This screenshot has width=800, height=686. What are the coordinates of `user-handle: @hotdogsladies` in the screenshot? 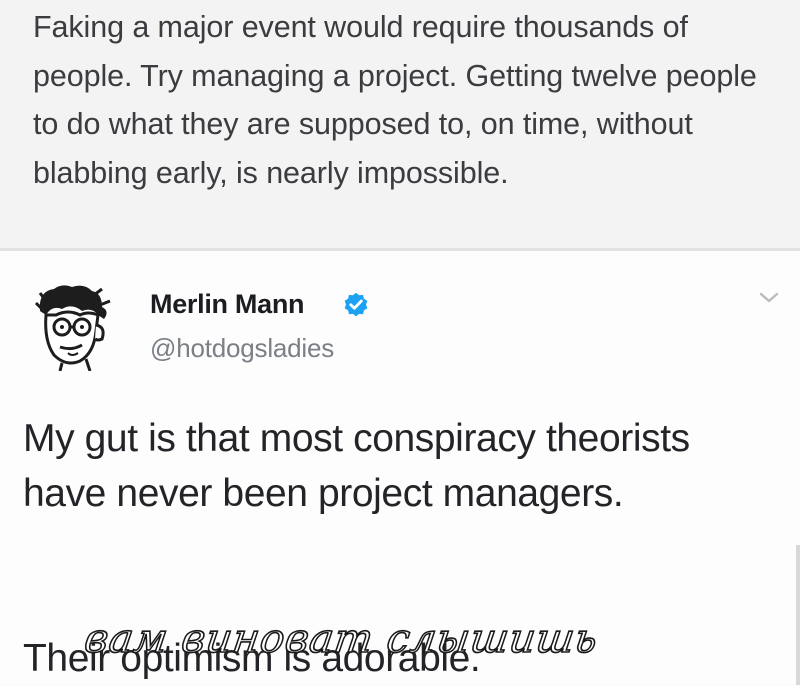 It's located at (242, 348).